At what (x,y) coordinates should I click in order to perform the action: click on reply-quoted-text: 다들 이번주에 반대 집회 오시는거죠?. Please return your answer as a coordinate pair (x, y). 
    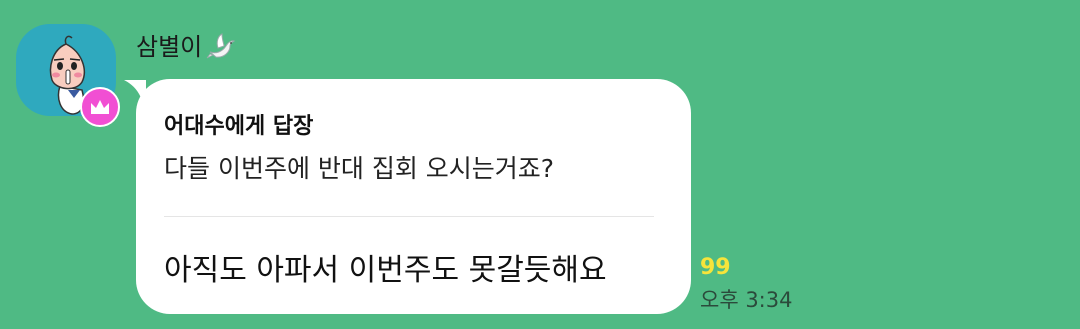
    Looking at the image, I should click on (359, 169).